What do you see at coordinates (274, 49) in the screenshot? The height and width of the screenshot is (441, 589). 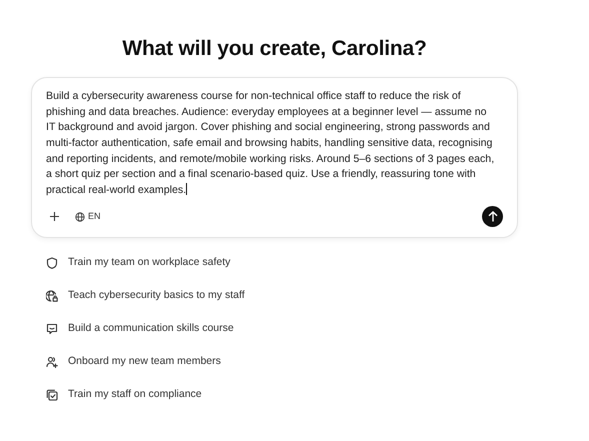 I see `page-heading: What will you create, Carolina?` at bounding box center [274, 49].